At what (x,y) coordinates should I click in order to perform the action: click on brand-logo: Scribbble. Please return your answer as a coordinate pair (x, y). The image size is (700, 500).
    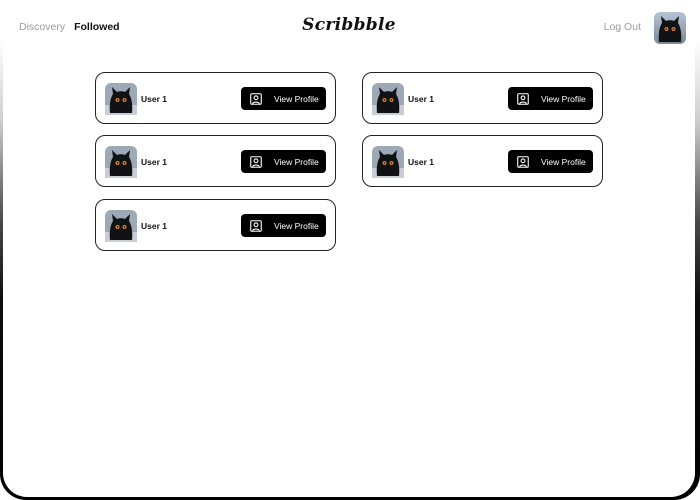
    Looking at the image, I should click on (349, 25).